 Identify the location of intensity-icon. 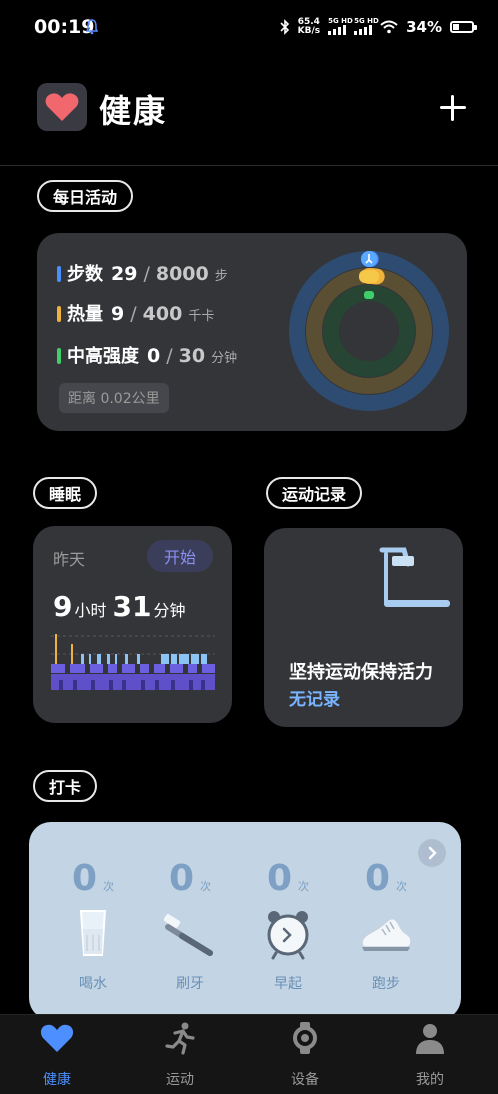
(369, 295).